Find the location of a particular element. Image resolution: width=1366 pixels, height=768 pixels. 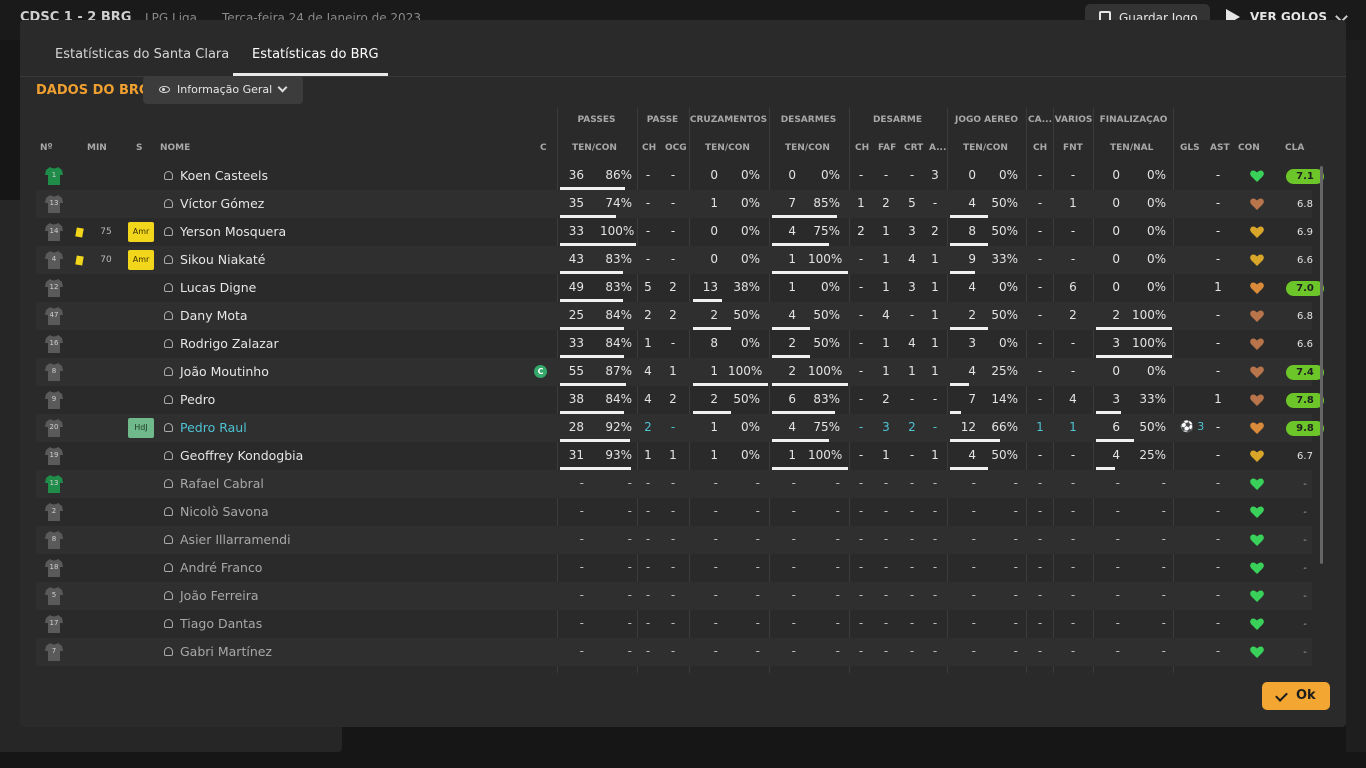

col-header-number: Nº is located at coordinates (46, 148).